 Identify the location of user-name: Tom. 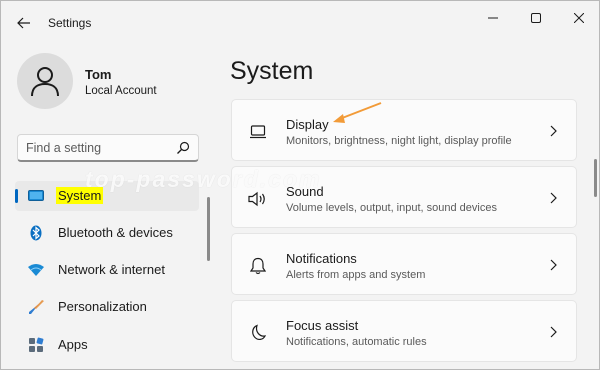
(98, 74).